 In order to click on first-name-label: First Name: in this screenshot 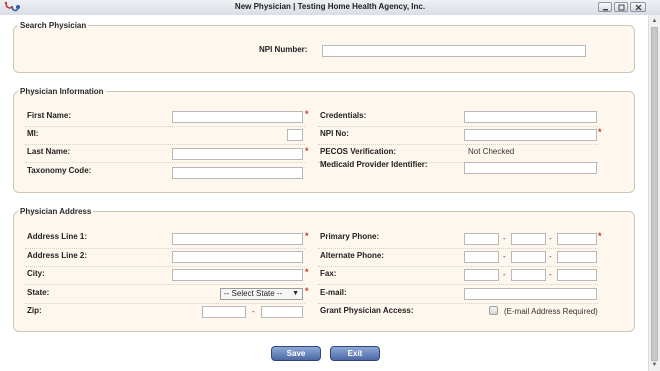, I will do `click(49, 115)`.